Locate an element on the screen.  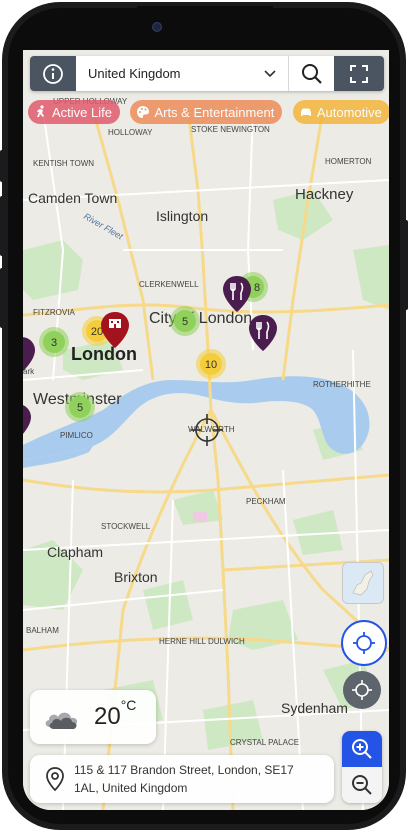
country-select: United Kingdom is located at coordinates (182, 73).